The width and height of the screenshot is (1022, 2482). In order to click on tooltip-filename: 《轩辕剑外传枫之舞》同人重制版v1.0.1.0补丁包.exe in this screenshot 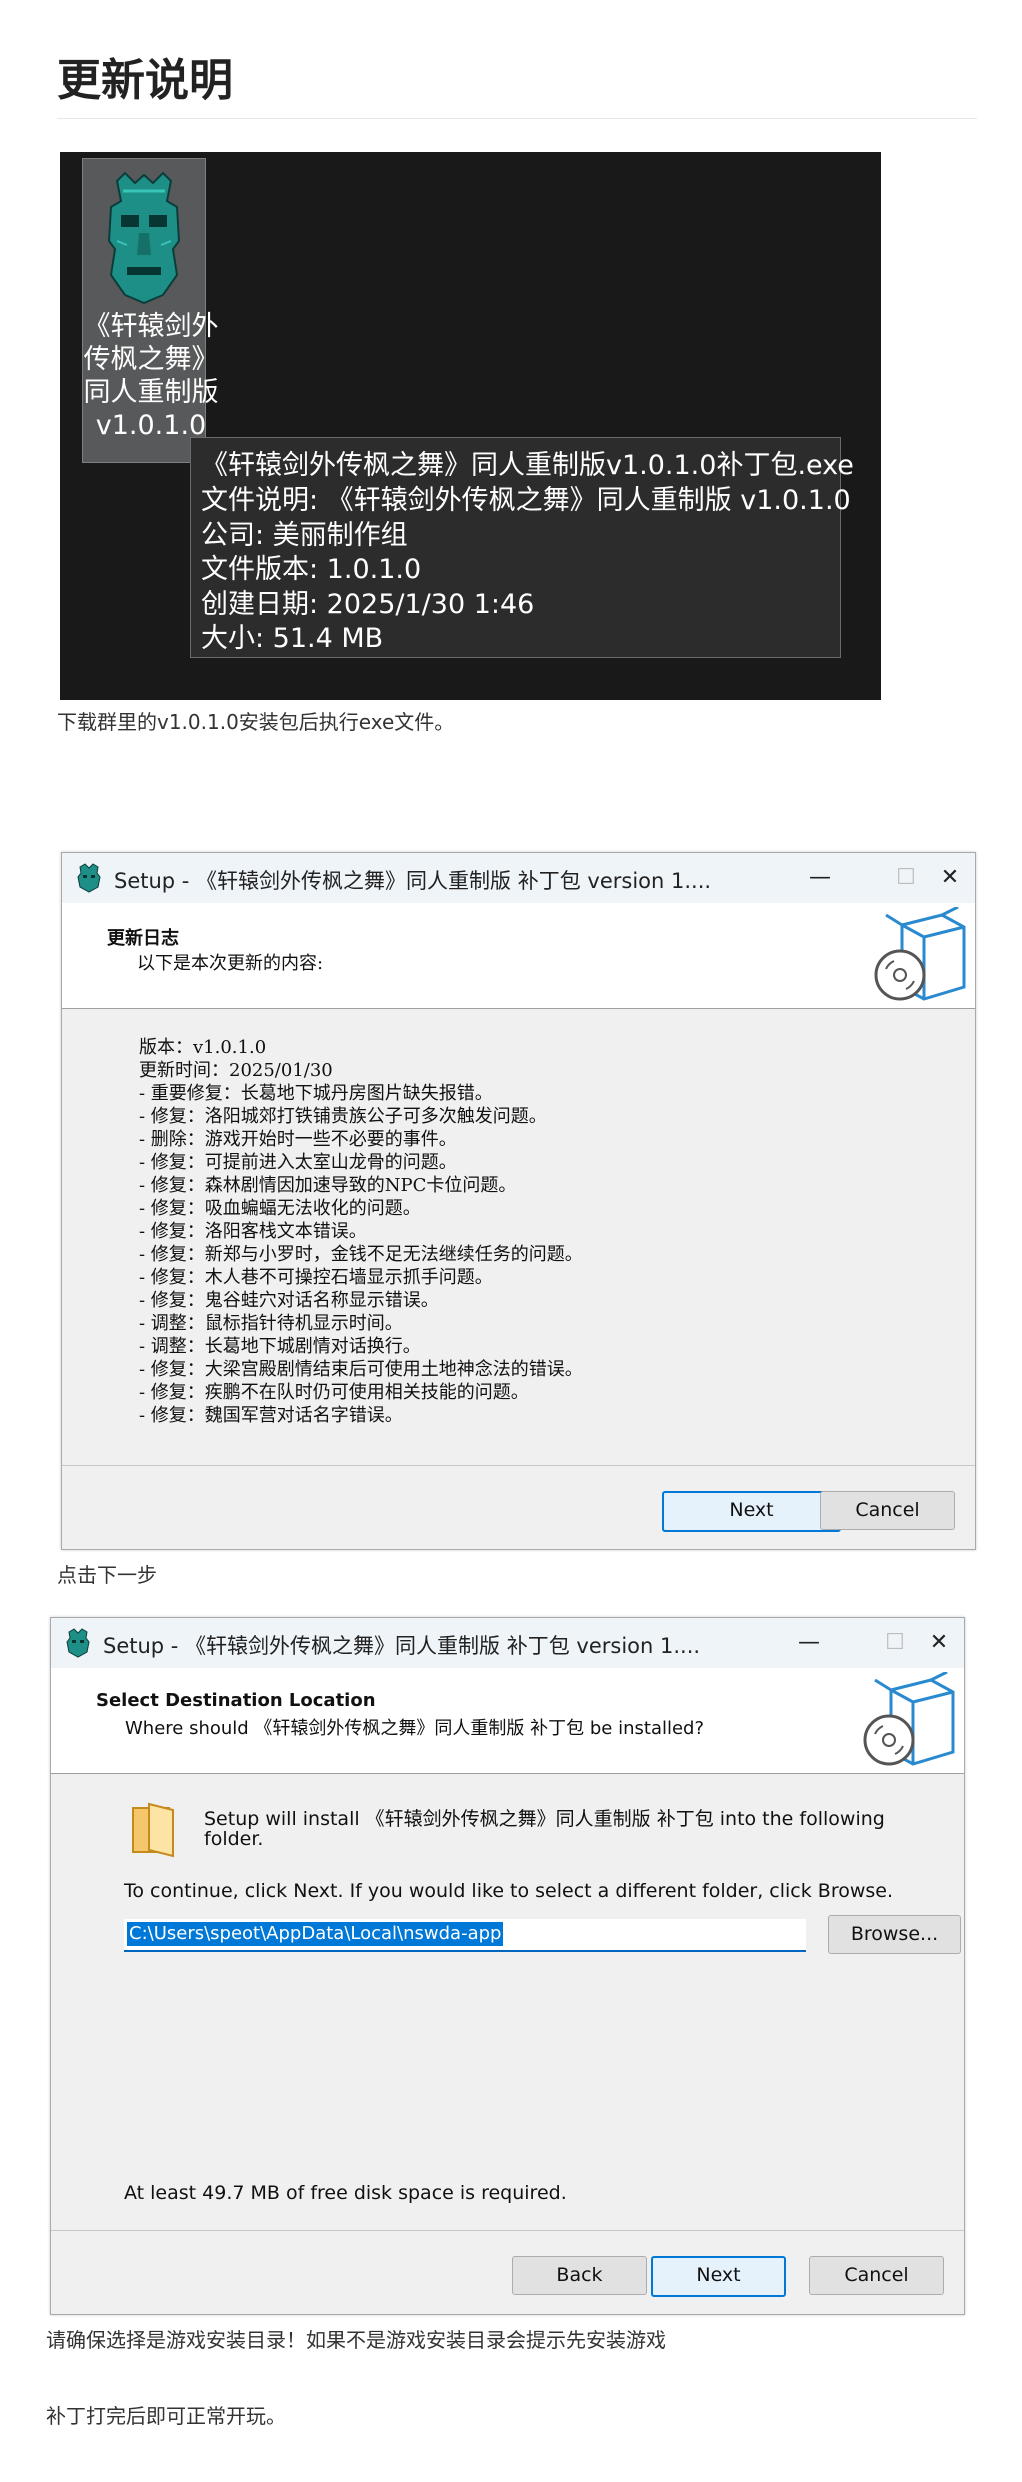, I will do `click(527, 465)`.